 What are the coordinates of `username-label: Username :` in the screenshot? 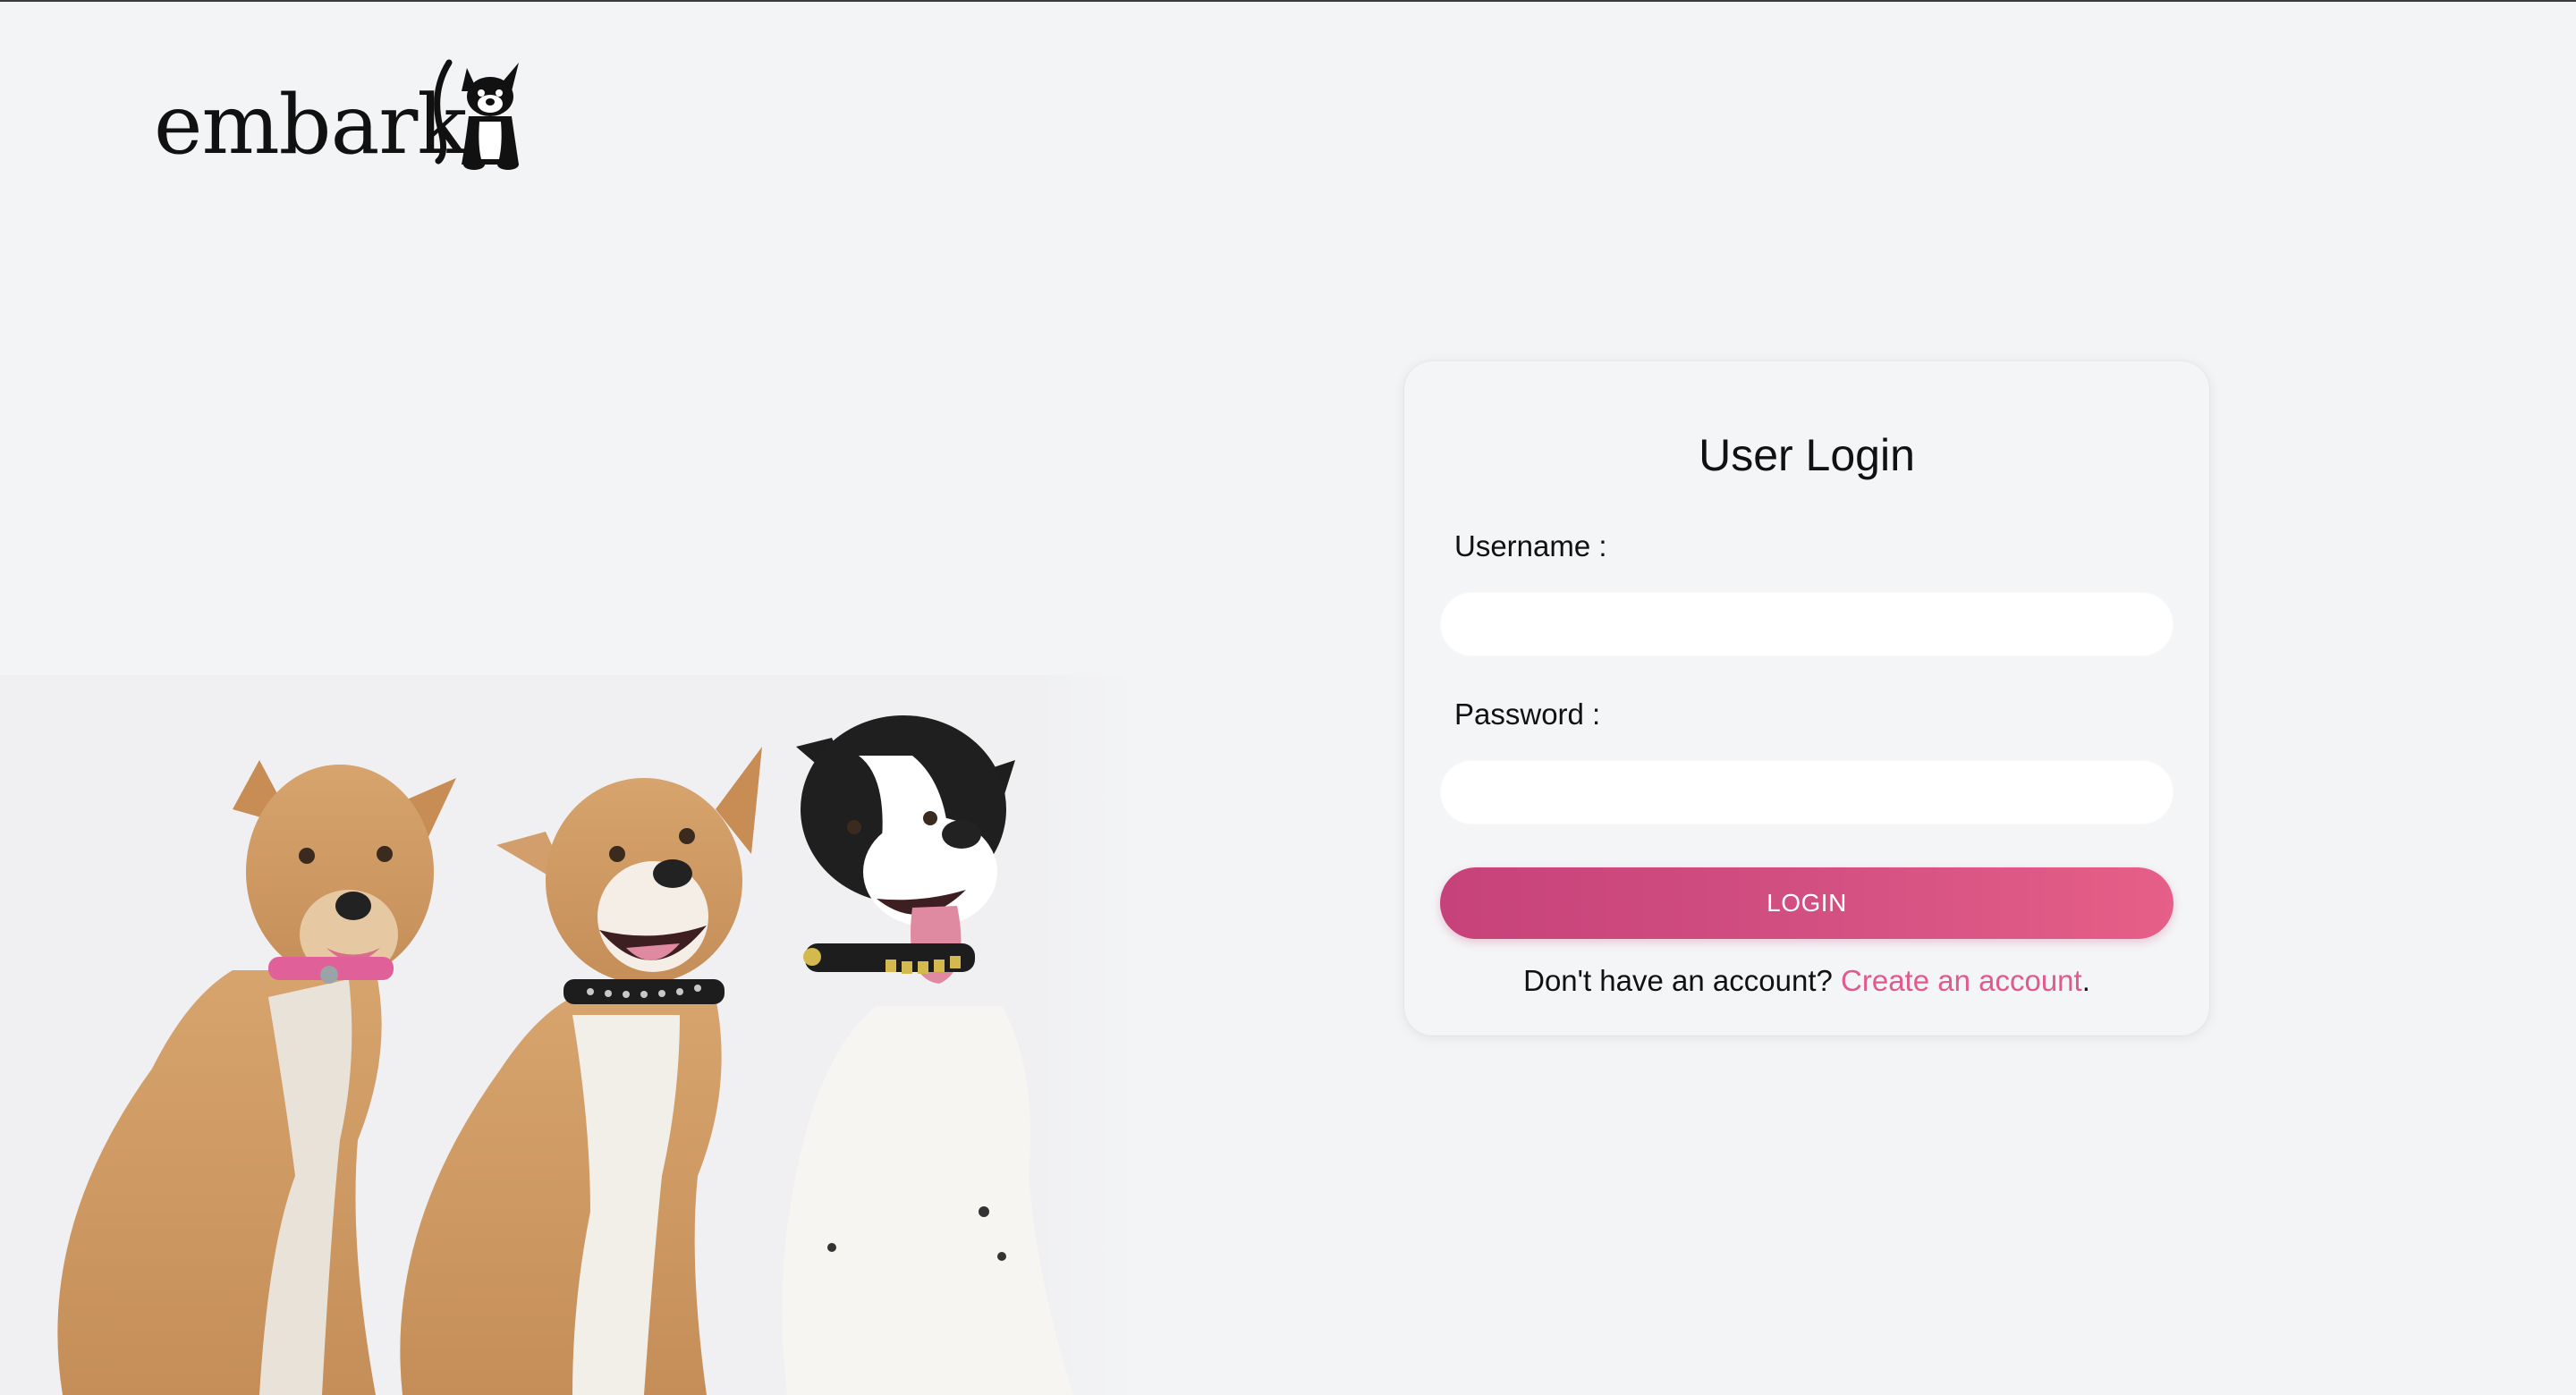 It's located at (1530, 545).